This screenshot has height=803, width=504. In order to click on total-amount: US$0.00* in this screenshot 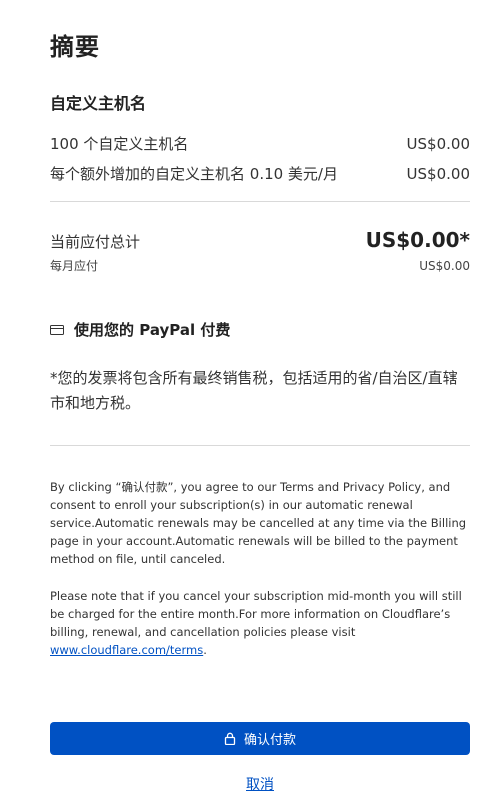, I will do `click(417, 240)`.